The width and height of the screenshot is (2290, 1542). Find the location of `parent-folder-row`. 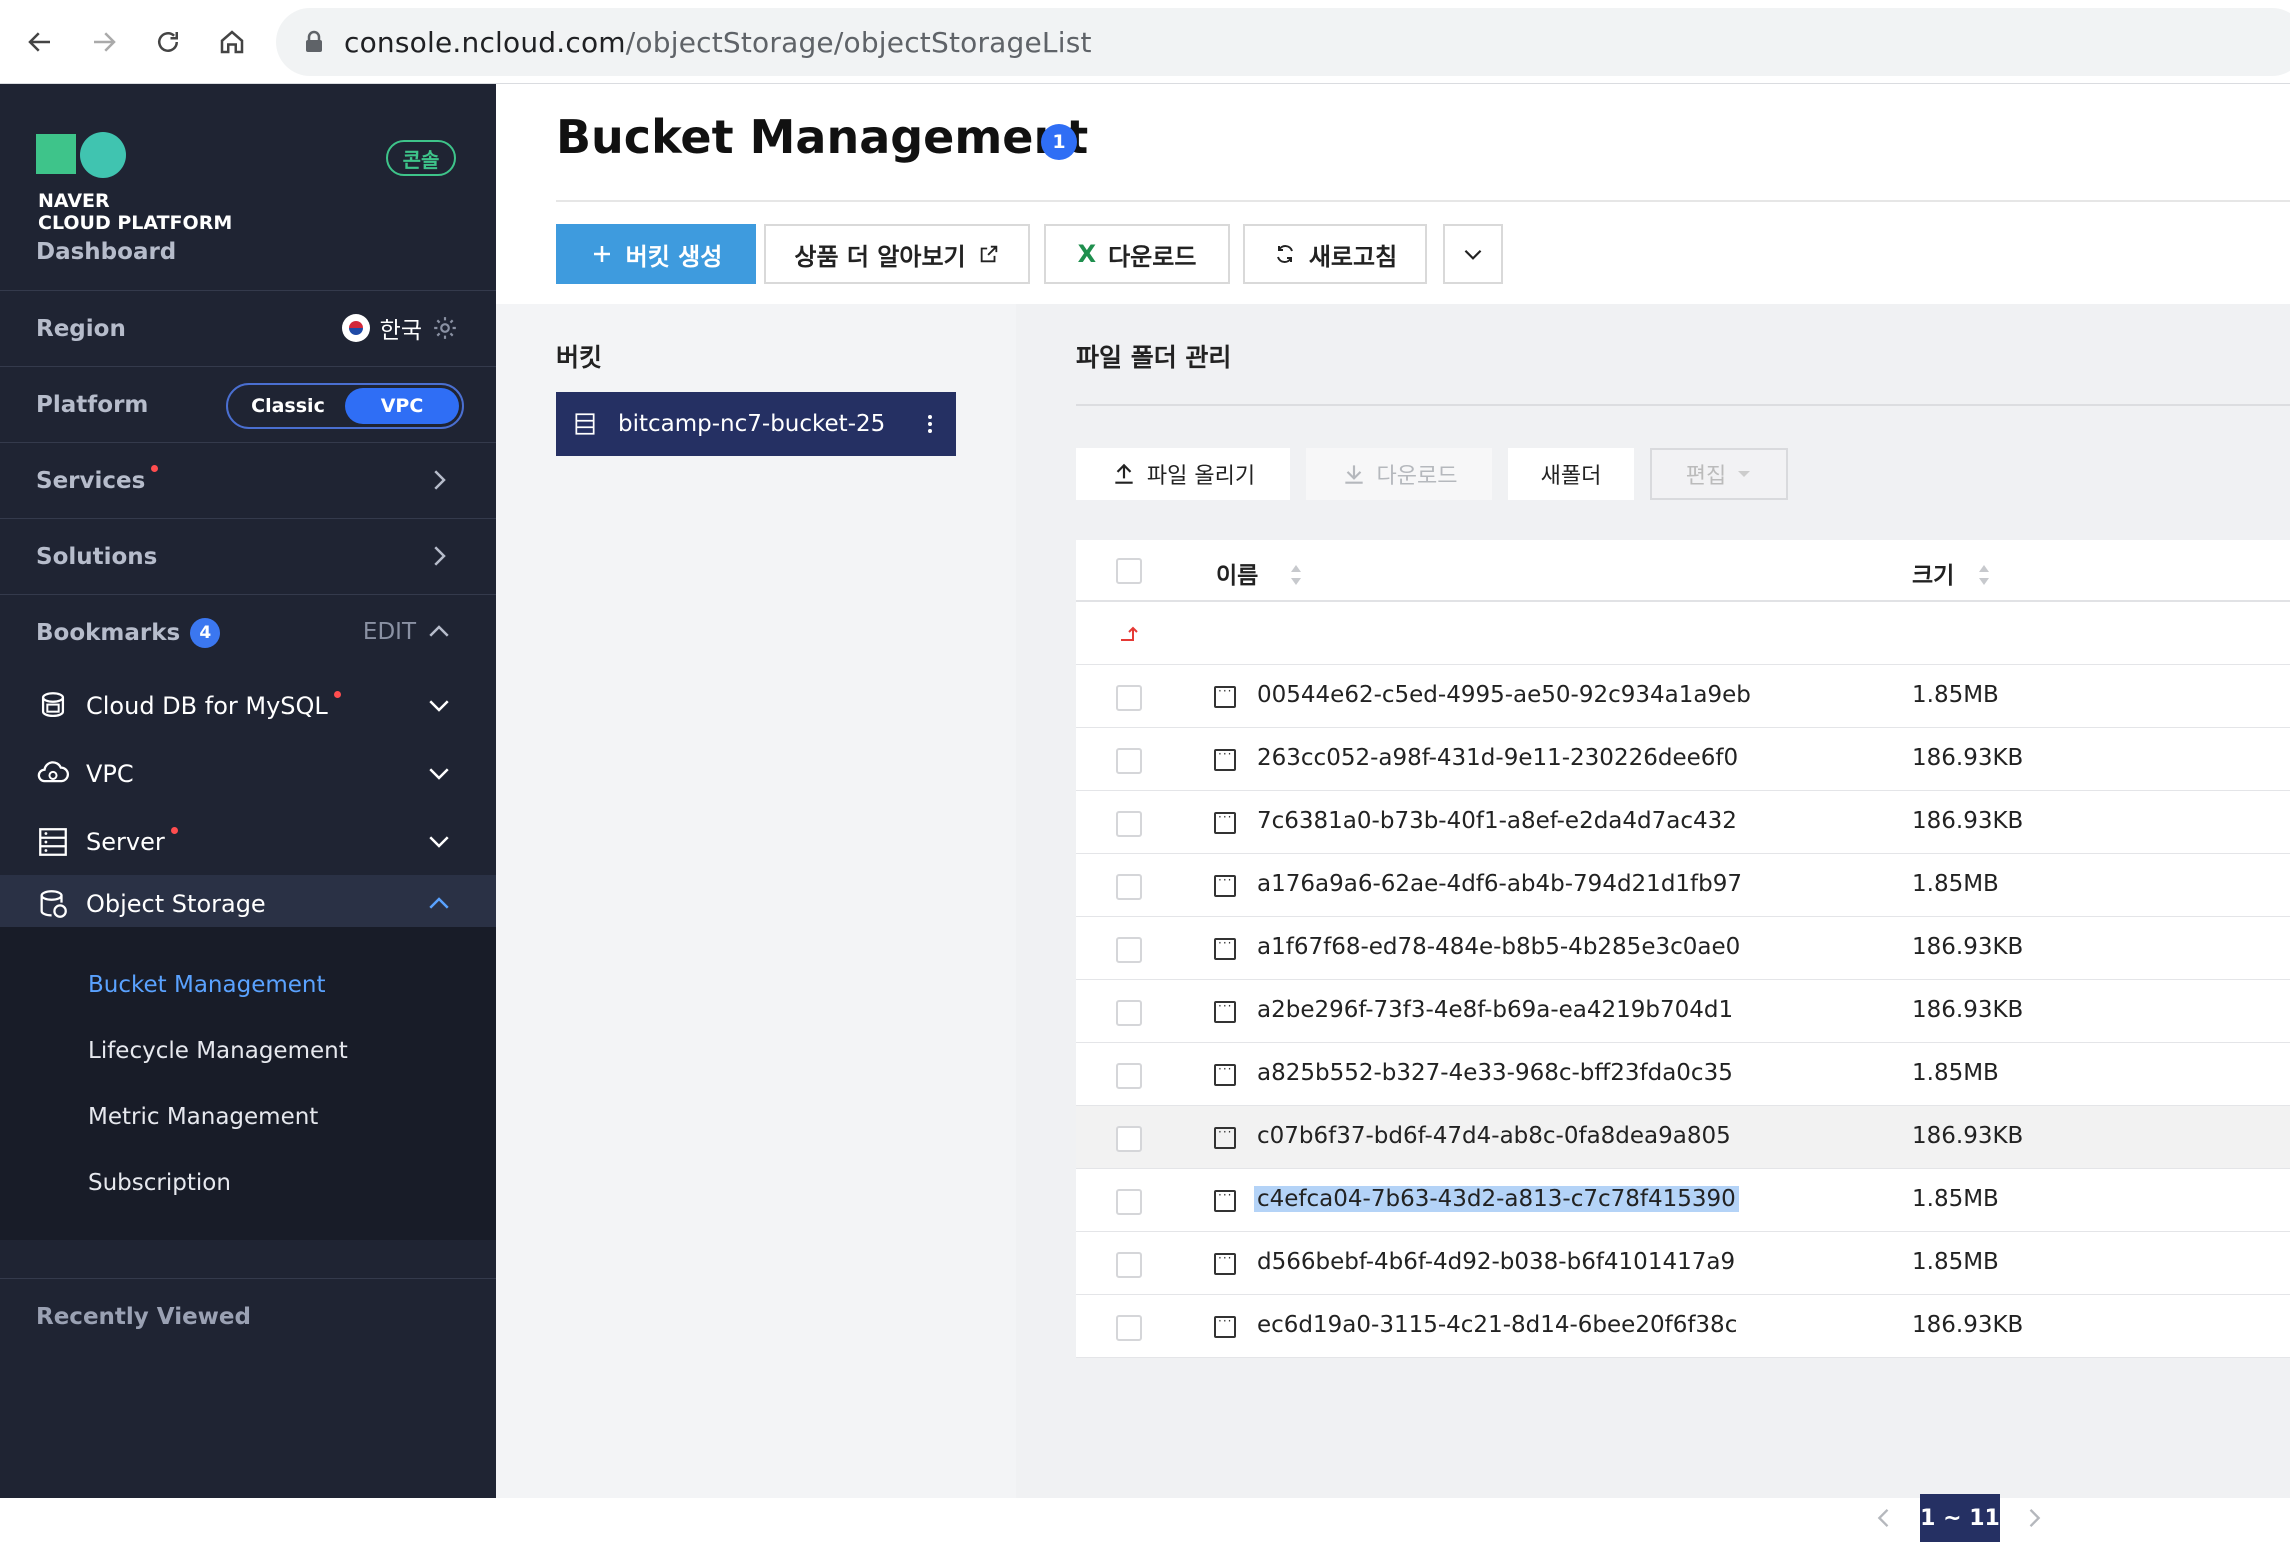

parent-folder-row is located at coordinates (1683, 633).